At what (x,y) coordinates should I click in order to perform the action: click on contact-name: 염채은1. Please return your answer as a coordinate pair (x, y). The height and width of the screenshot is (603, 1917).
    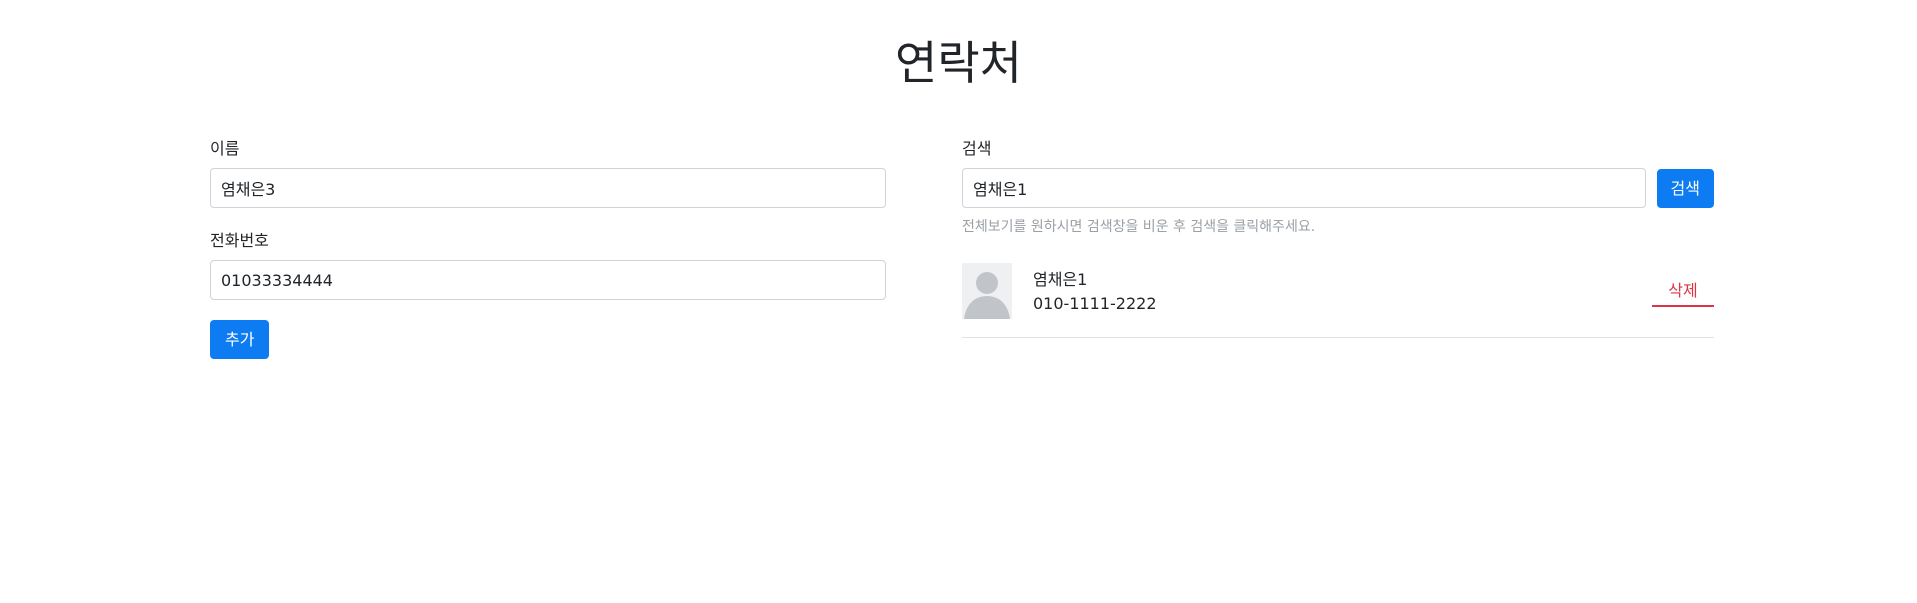
    Looking at the image, I should click on (1060, 279).